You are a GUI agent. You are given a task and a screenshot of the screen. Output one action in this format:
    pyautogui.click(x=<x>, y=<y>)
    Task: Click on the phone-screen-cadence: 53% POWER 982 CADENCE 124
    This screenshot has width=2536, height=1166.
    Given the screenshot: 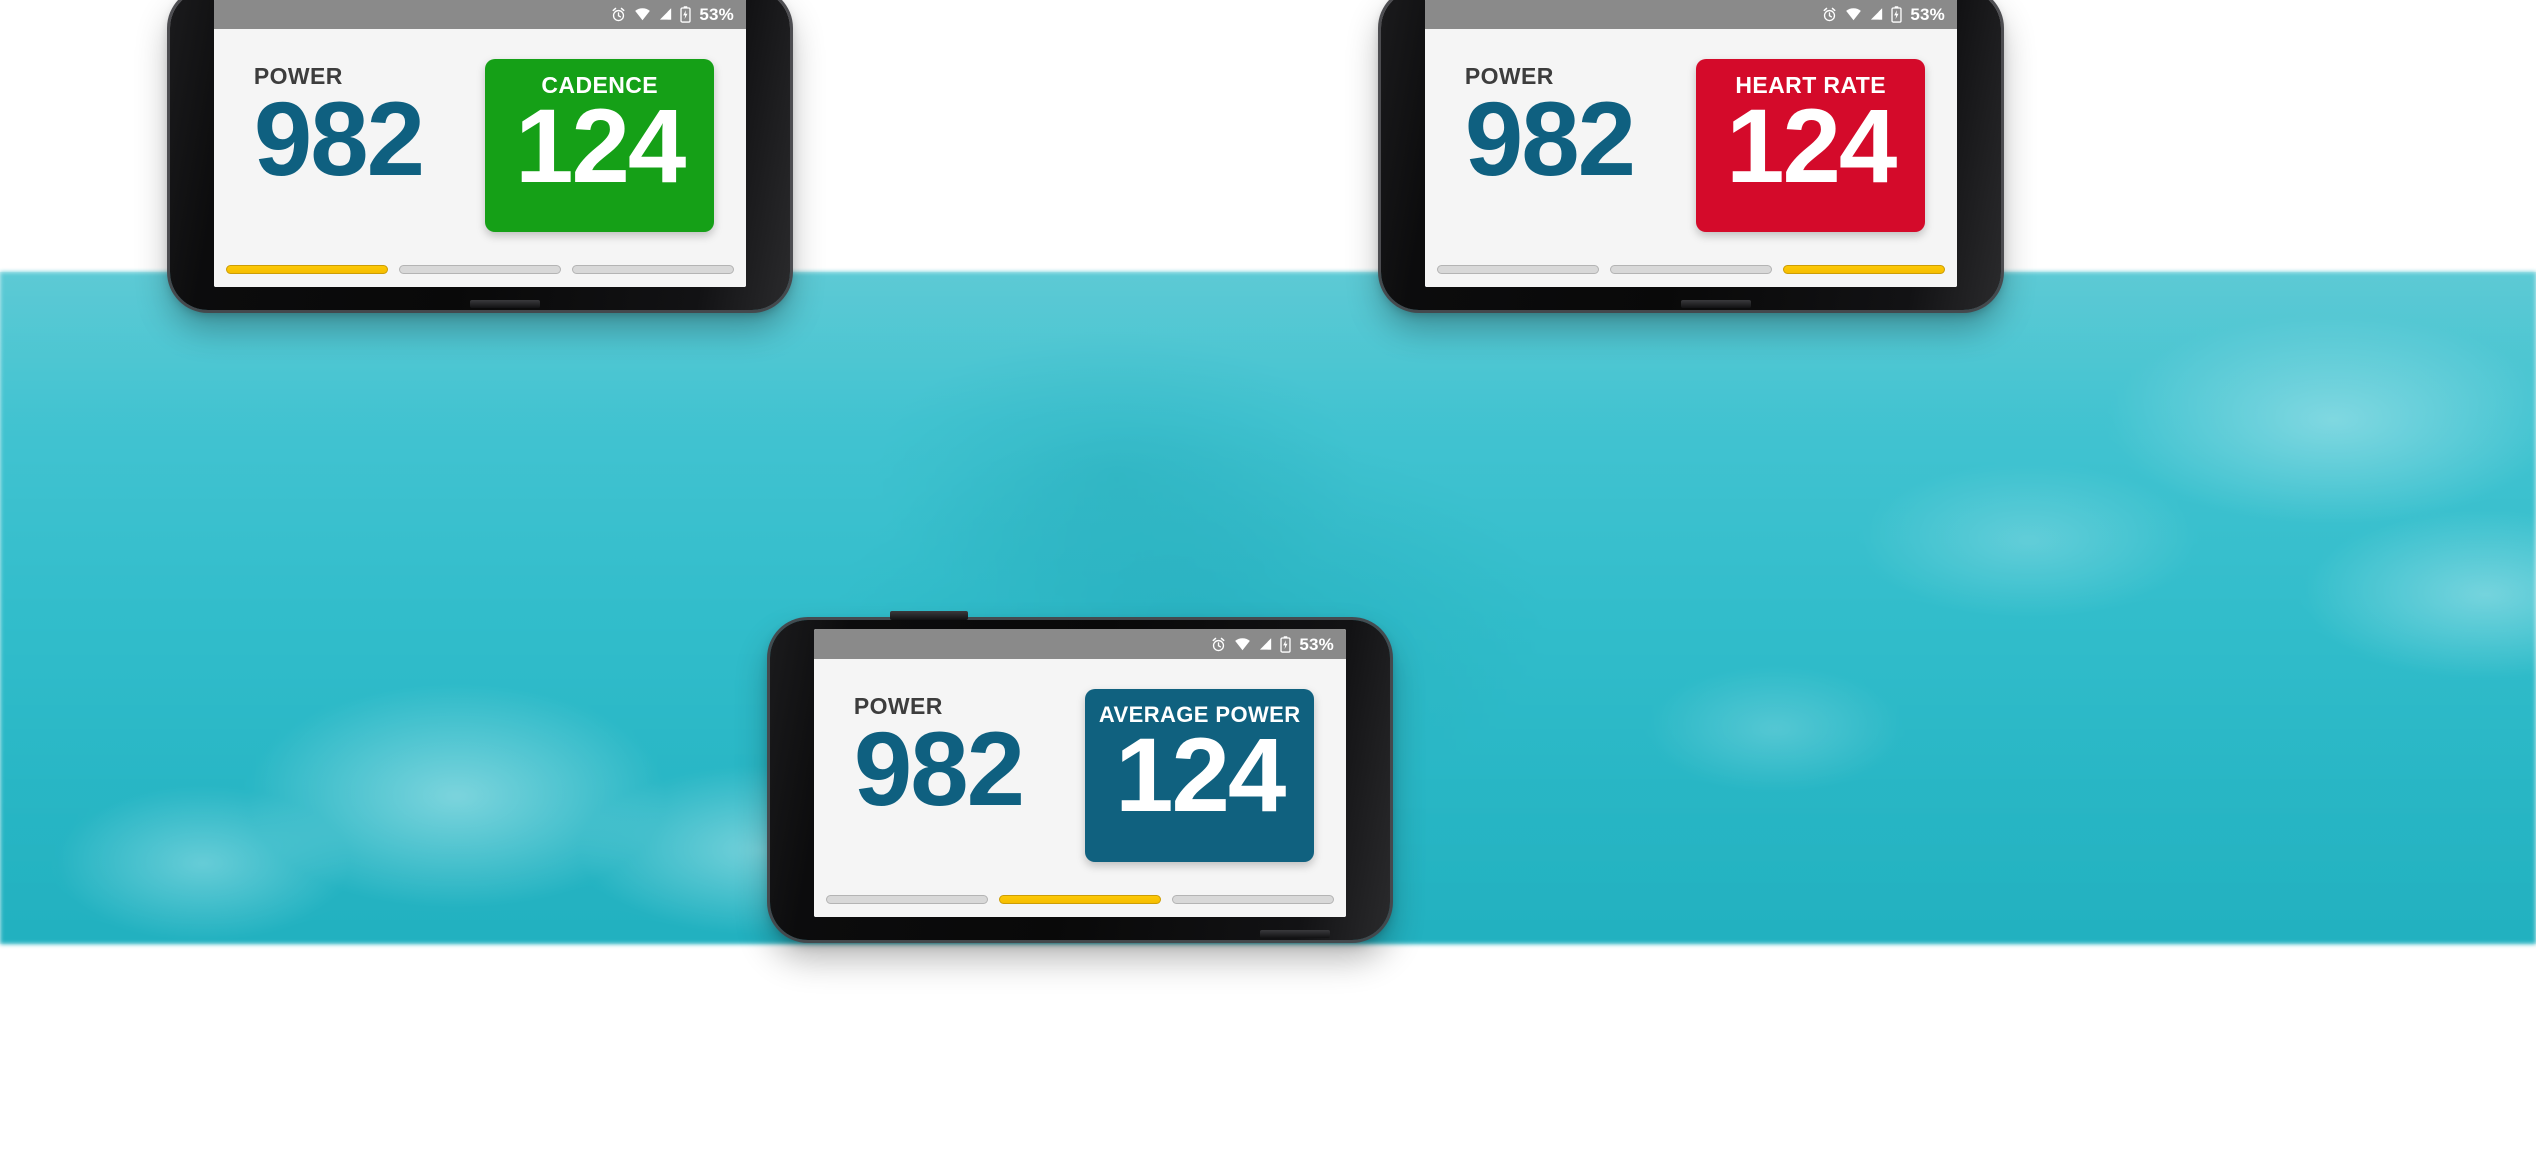 What is the action you would take?
    pyautogui.click(x=480, y=143)
    